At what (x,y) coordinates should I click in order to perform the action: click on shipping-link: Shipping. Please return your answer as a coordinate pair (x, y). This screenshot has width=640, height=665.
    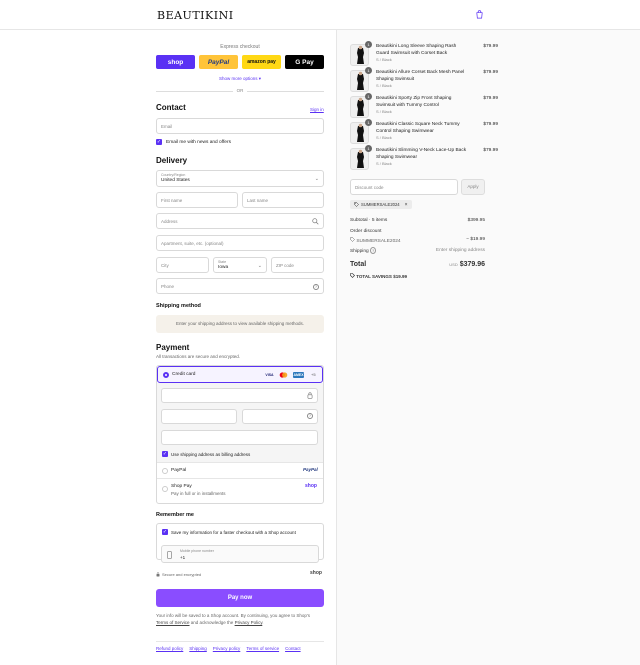
    Looking at the image, I should click on (198, 648).